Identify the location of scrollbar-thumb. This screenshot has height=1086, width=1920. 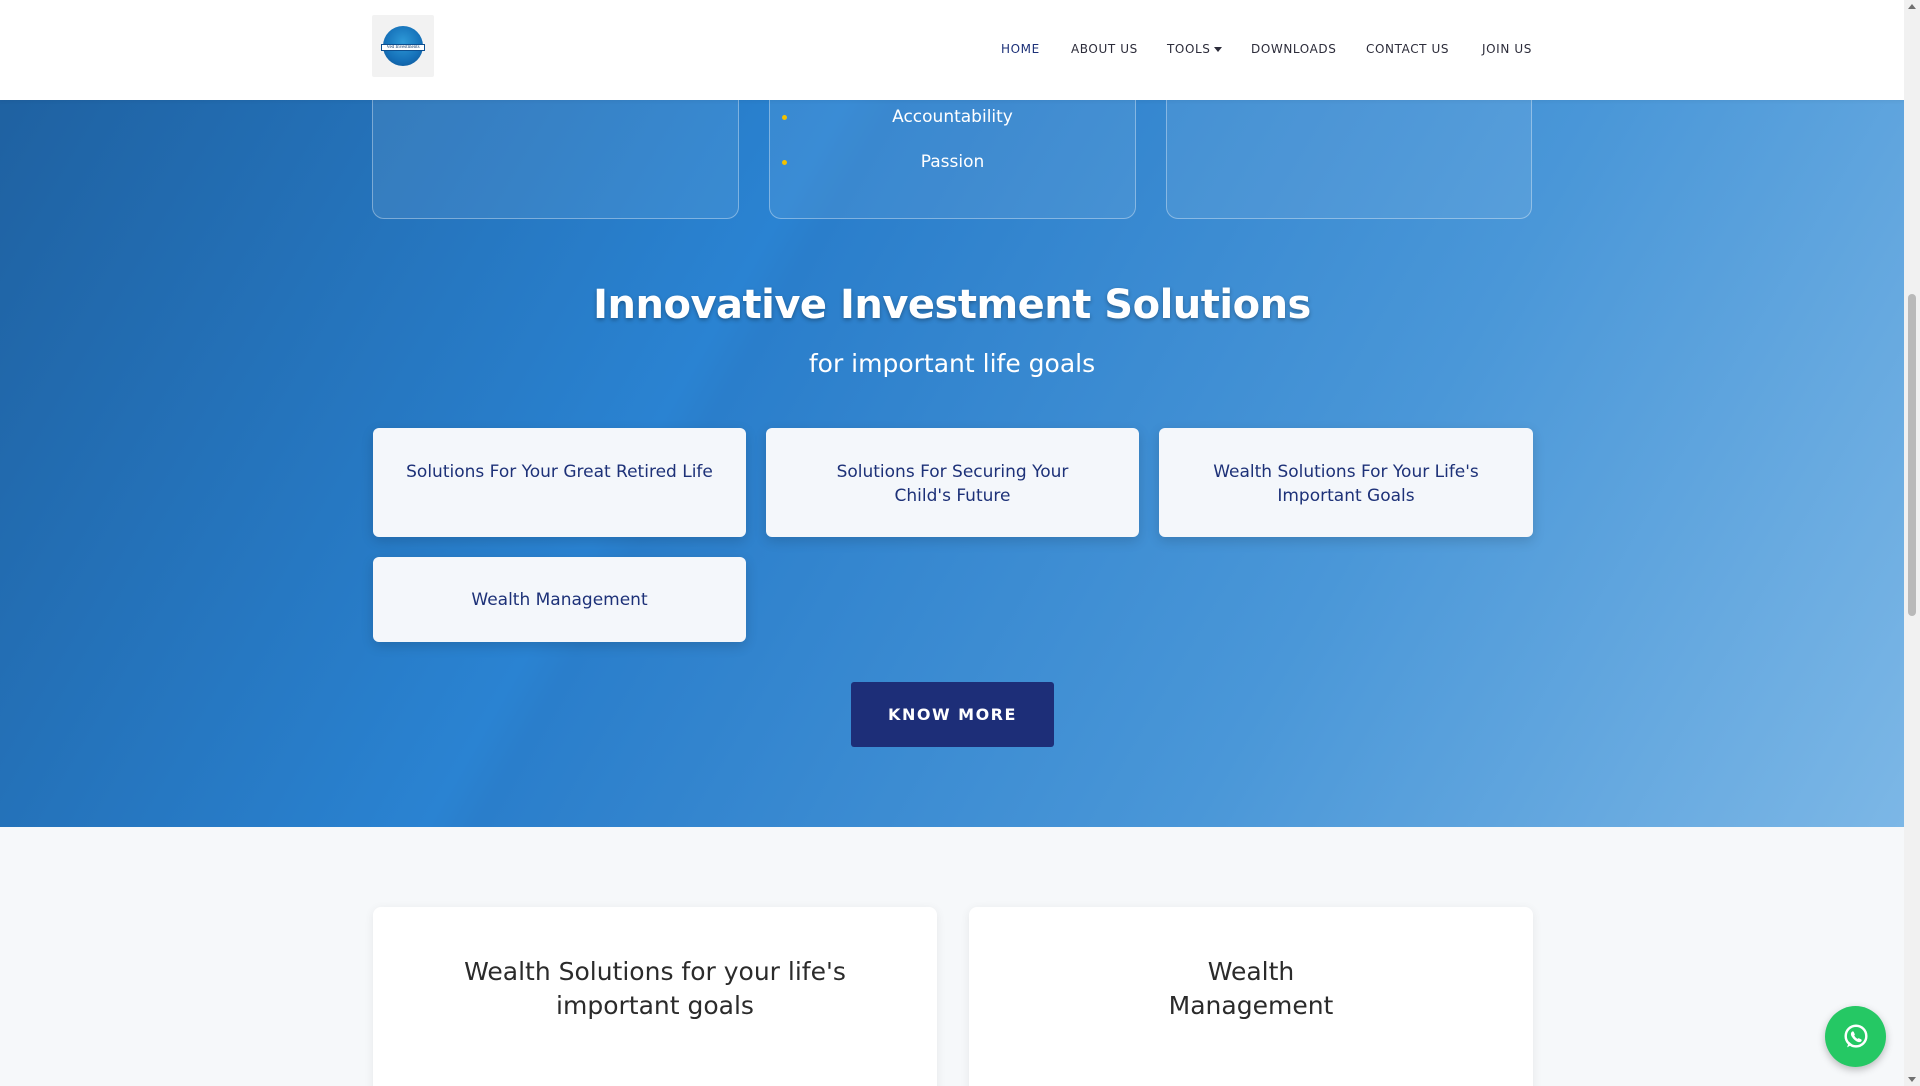
(1912, 455).